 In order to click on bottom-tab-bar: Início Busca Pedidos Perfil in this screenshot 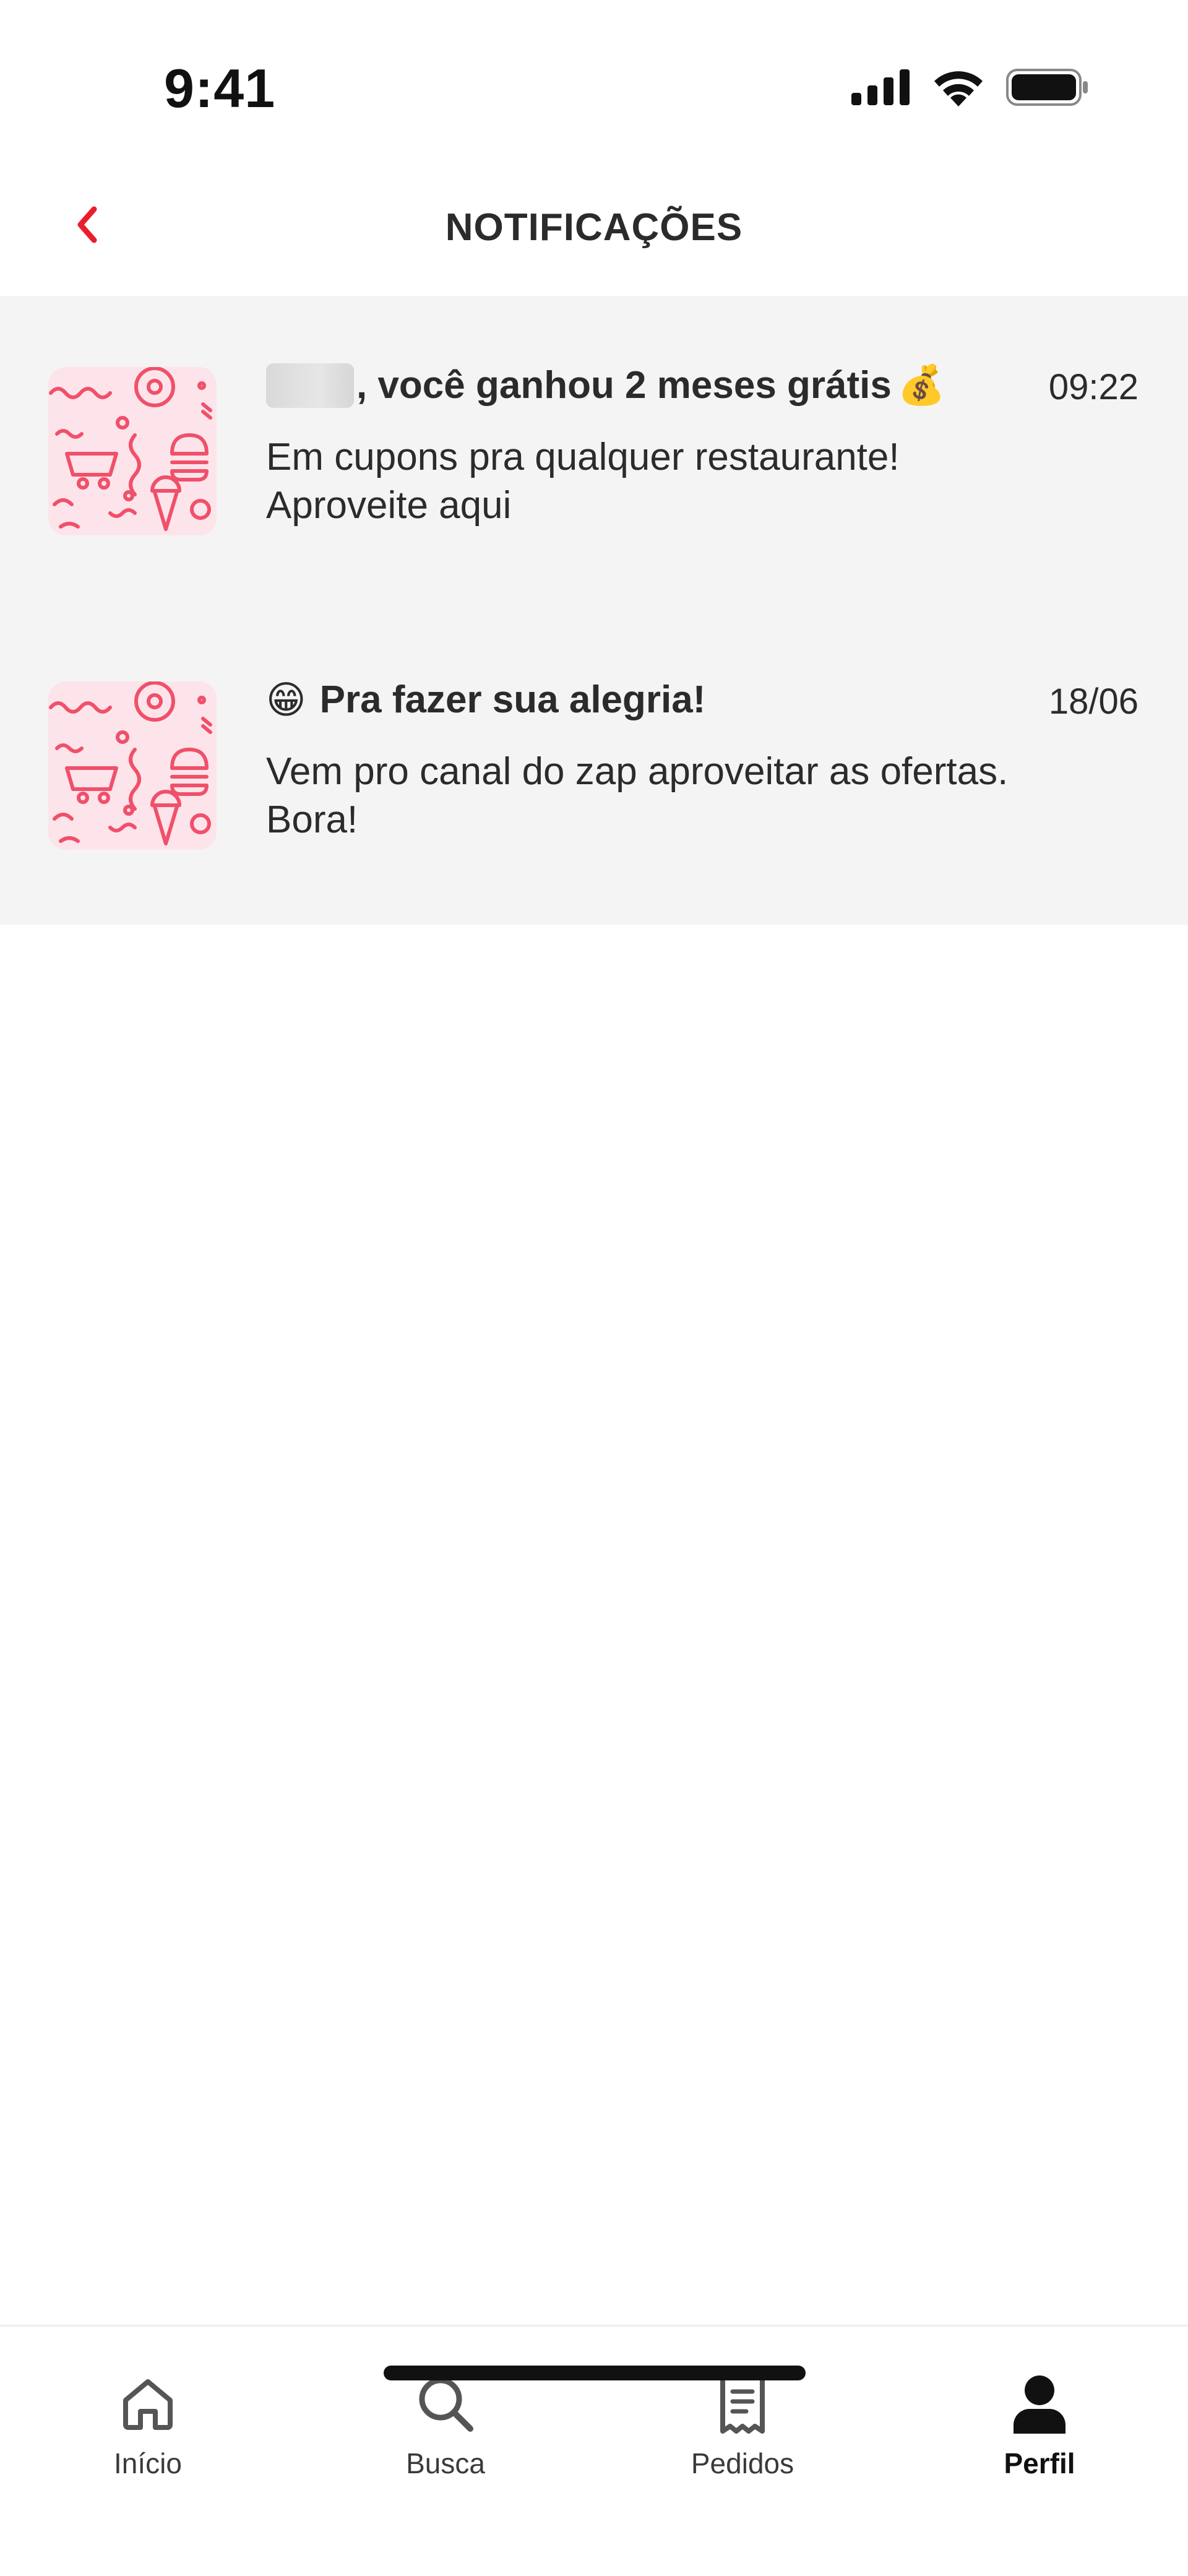, I will do `click(594, 2450)`.